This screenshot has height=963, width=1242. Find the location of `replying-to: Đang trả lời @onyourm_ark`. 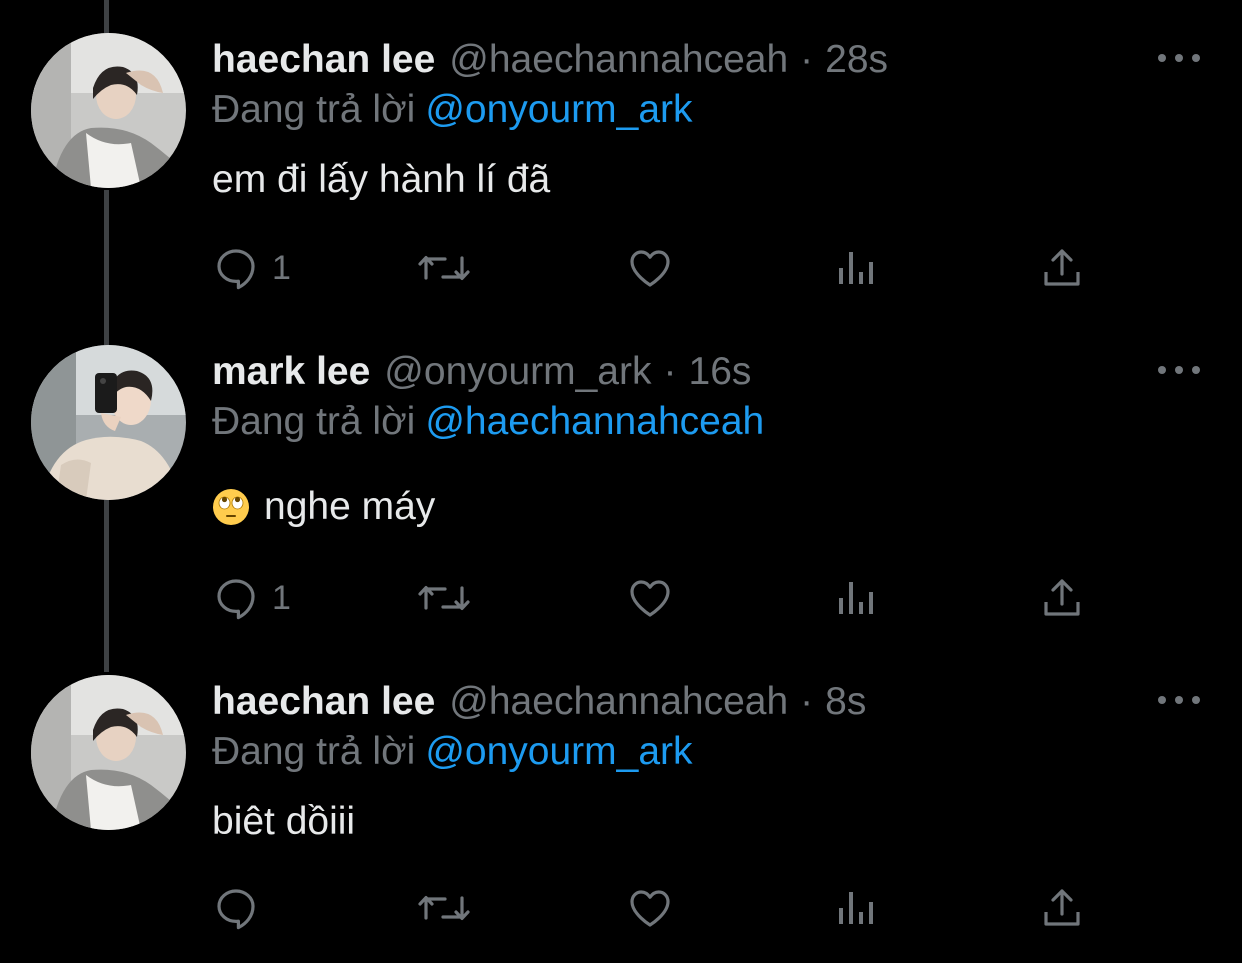

replying-to: Đang trả lời @onyourm_ark is located at coordinates (452, 752).